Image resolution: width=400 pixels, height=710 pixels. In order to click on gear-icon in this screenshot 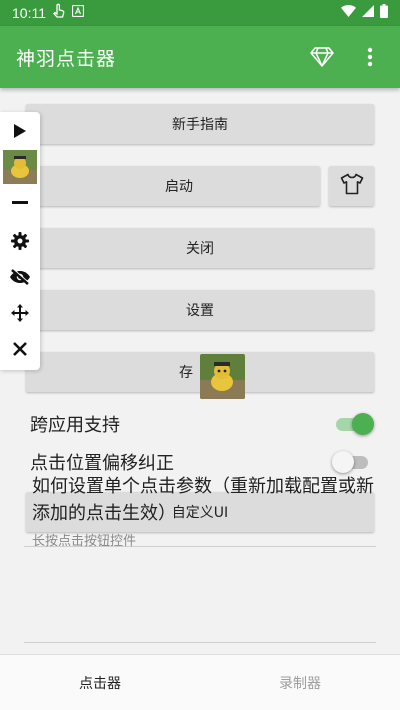, I will do `click(20, 241)`.